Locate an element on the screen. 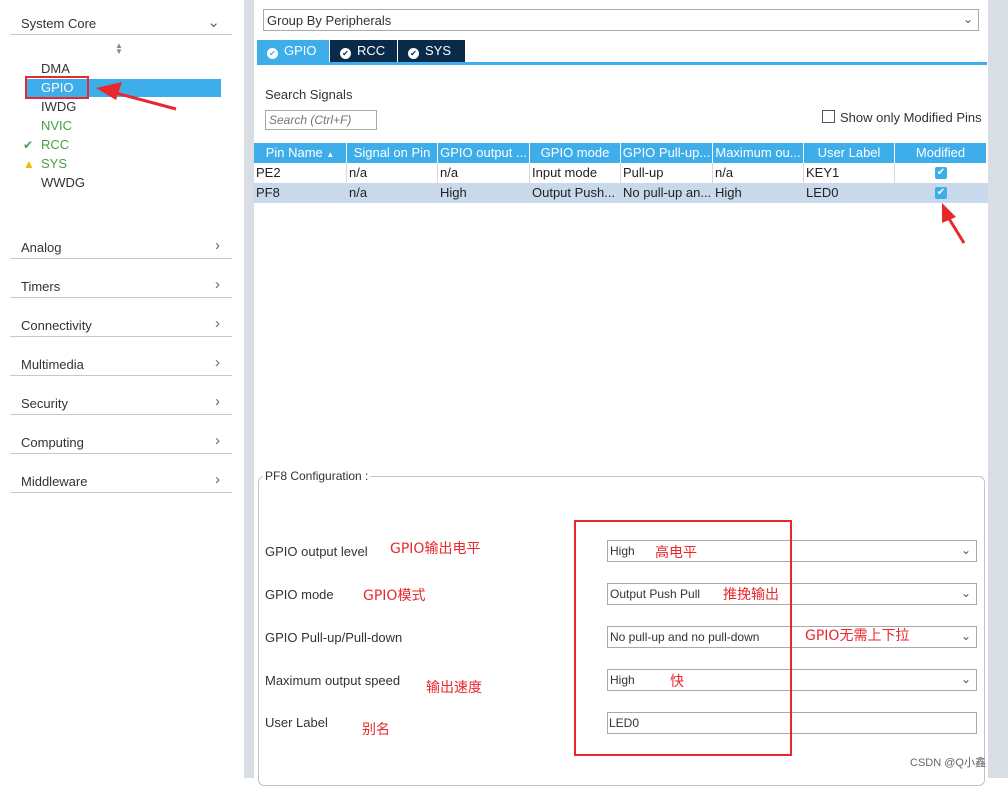 Image resolution: width=1008 pixels, height=786 pixels. annotation-note: 推挽输出 is located at coordinates (751, 595).